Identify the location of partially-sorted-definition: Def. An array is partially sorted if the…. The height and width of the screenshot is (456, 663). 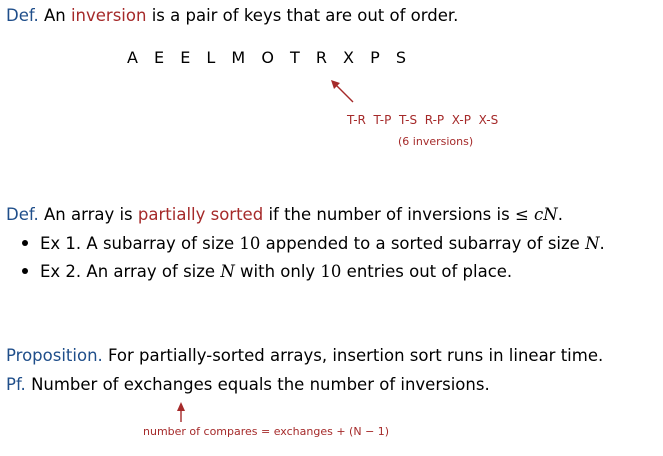
(284, 215).